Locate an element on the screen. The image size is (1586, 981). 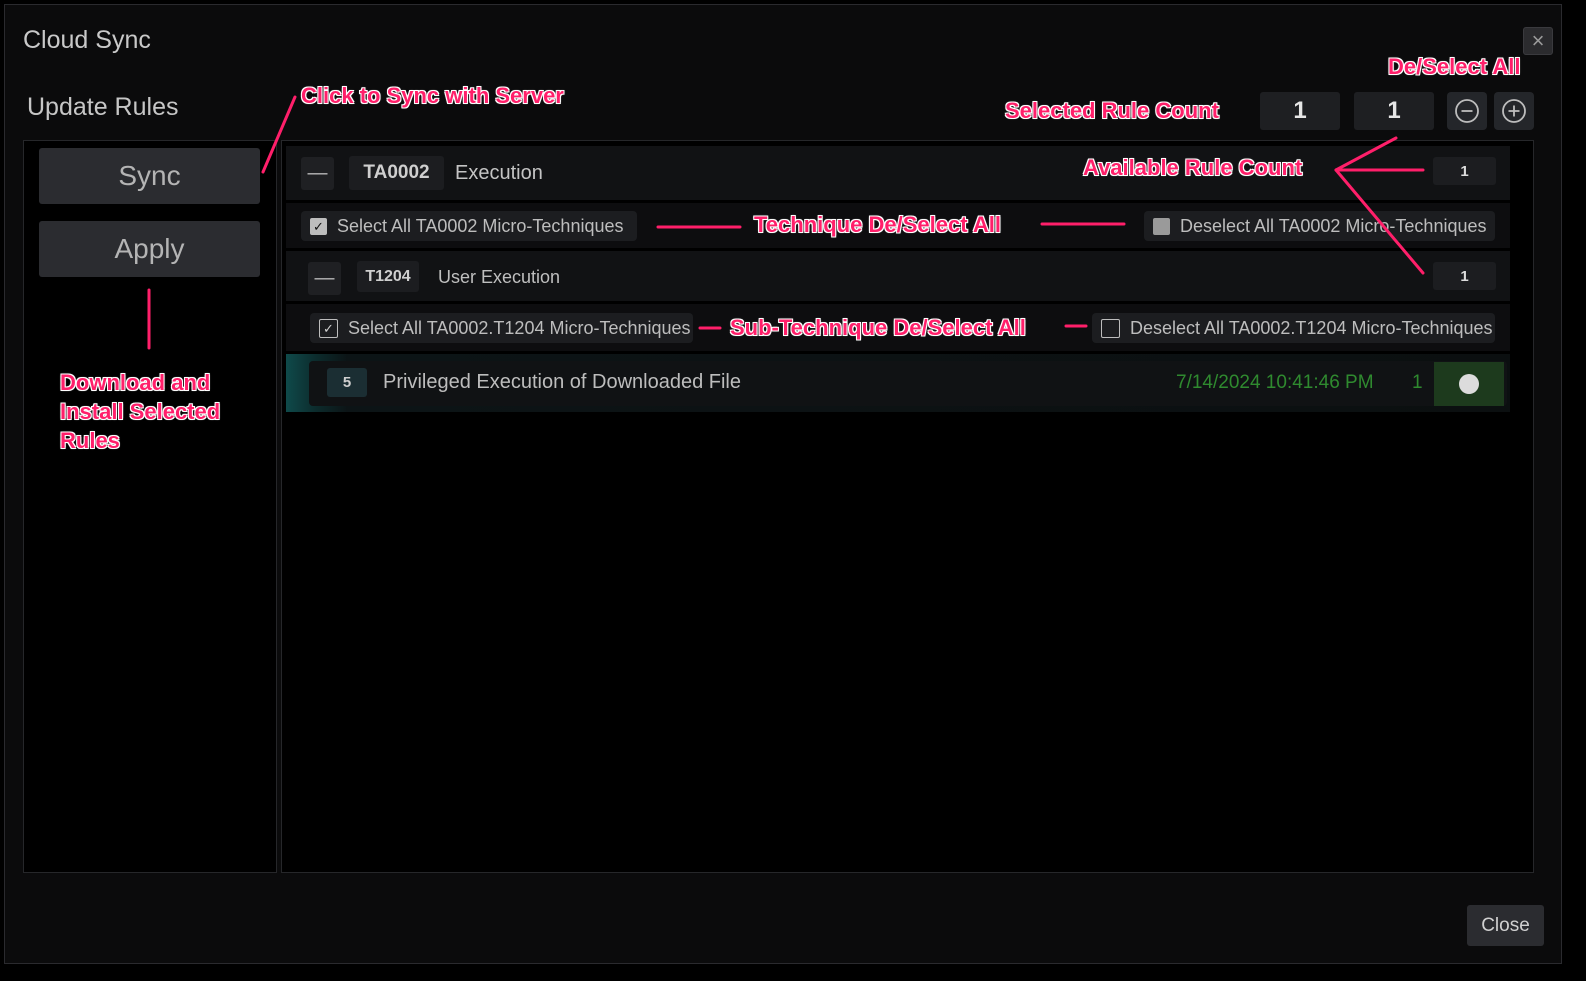
annotation-deselect-all: De/Select All is located at coordinates (1454, 67).